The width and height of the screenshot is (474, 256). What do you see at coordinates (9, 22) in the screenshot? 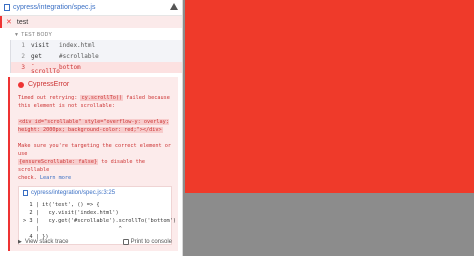
I see `failed-icon: ✕` at bounding box center [9, 22].